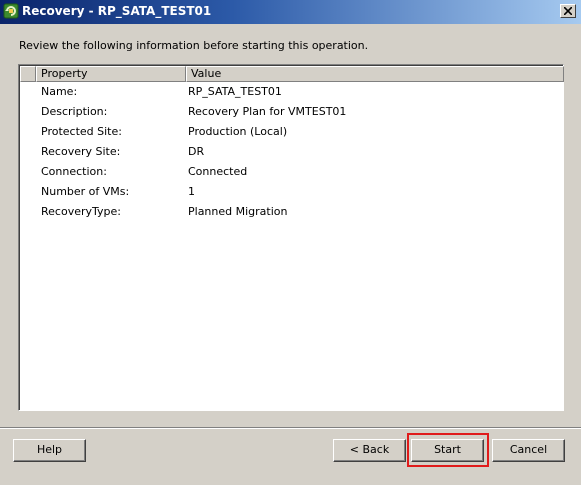 Image resolution: width=581 pixels, height=485 pixels. Describe the element at coordinates (81, 151) in the screenshot. I see `property-cell: Recovery Site:` at that location.